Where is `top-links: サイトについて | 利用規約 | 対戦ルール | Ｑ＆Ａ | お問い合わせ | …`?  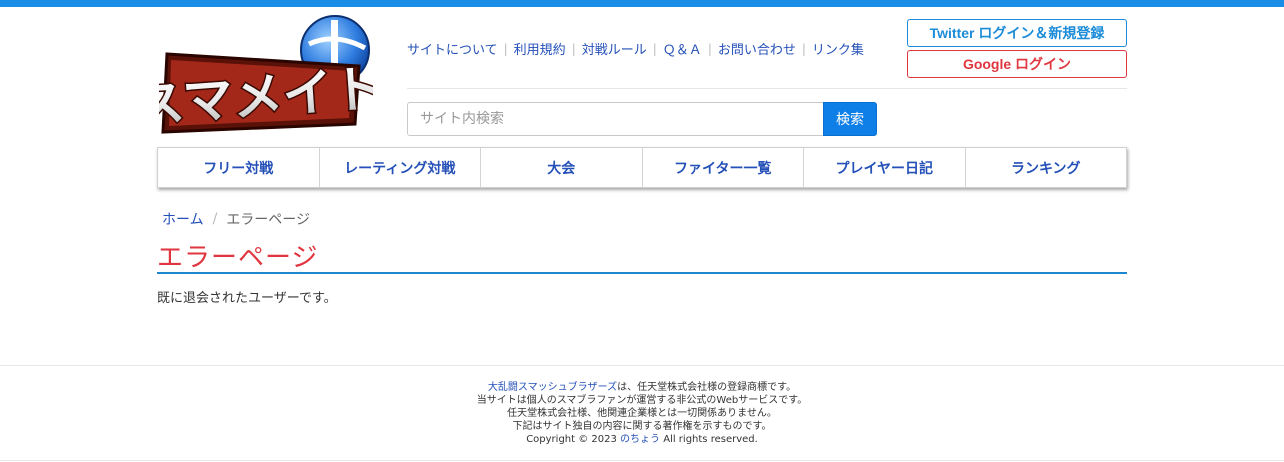
top-links: サイトについて | 利用規約 | 対戦ルール | Ｑ＆Ａ | お問い合わせ | … is located at coordinates (635, 49).